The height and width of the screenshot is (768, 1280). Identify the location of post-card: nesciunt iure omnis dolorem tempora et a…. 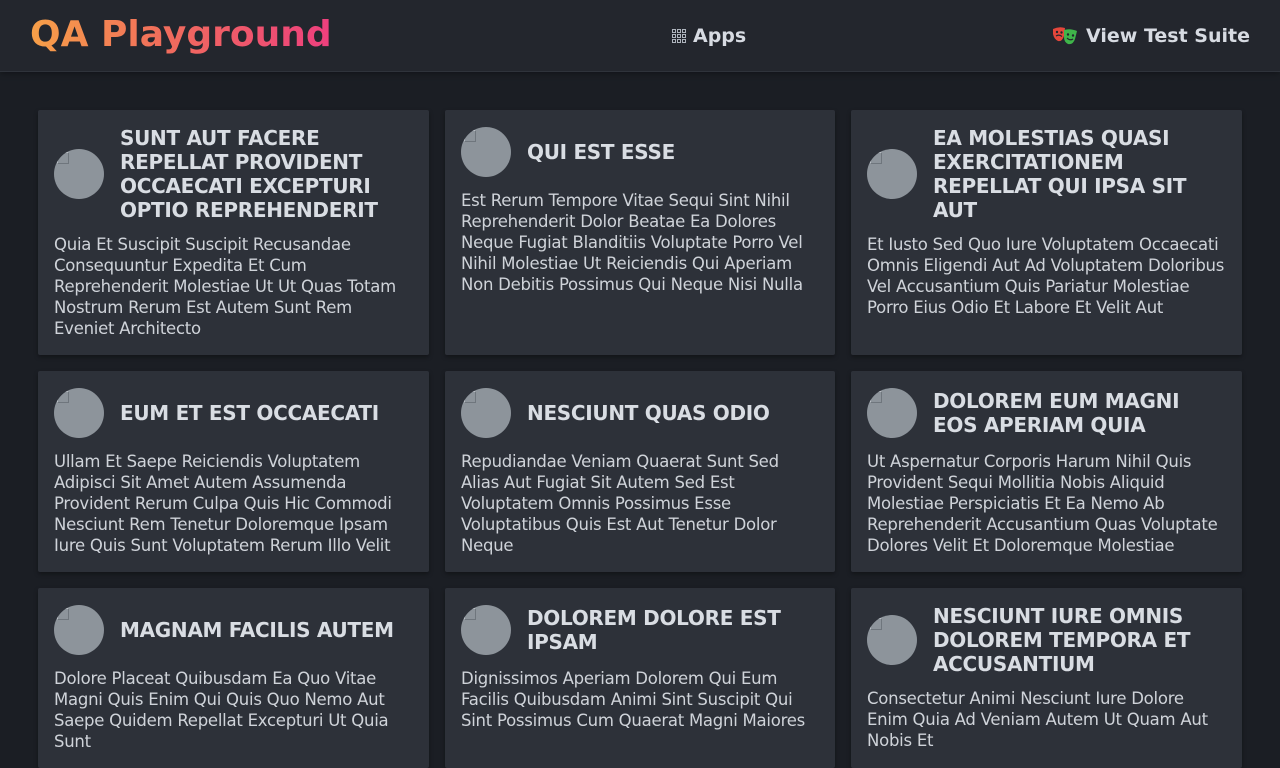
(1046, 678).